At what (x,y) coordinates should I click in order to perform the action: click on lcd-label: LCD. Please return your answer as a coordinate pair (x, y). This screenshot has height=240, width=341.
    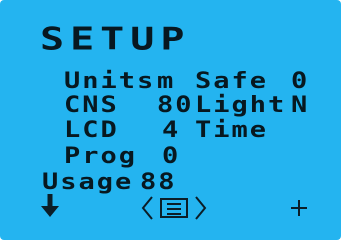
    Looking at the image, I should click on (91, 130).